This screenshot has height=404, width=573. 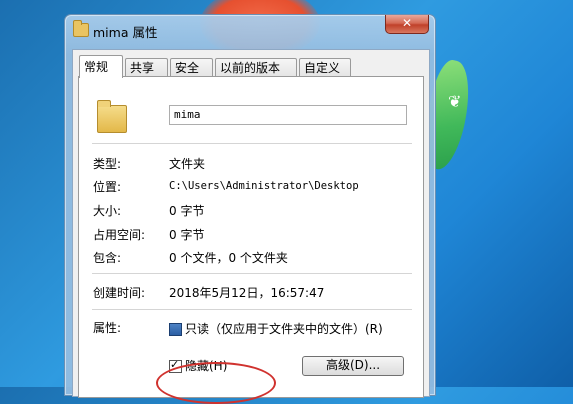 I want to click on location-value: C:\Users\Administrator\Desktop, so click(x=264, y=186).